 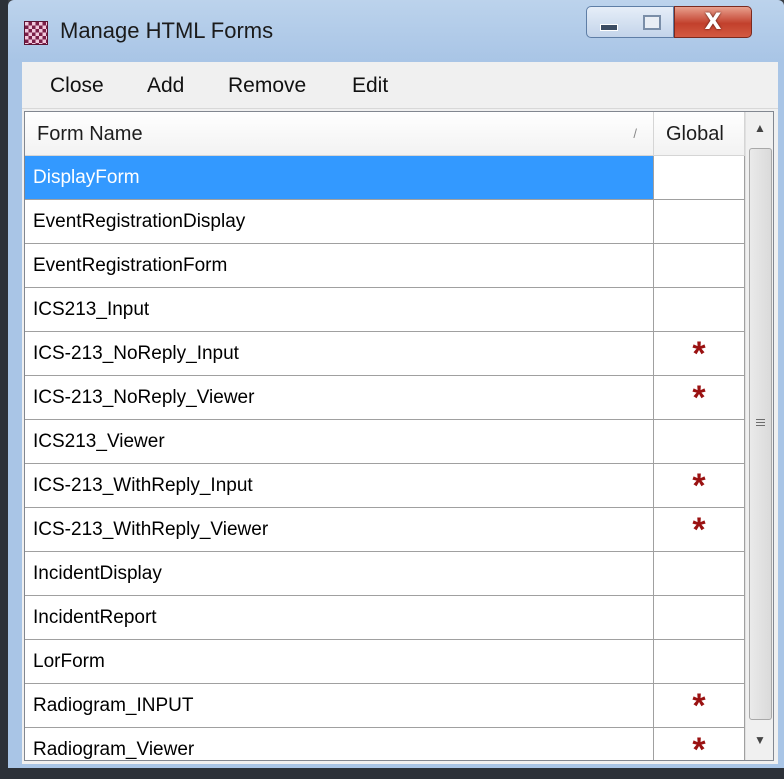 I want to click on app-icon, so click(x=36, y=33).